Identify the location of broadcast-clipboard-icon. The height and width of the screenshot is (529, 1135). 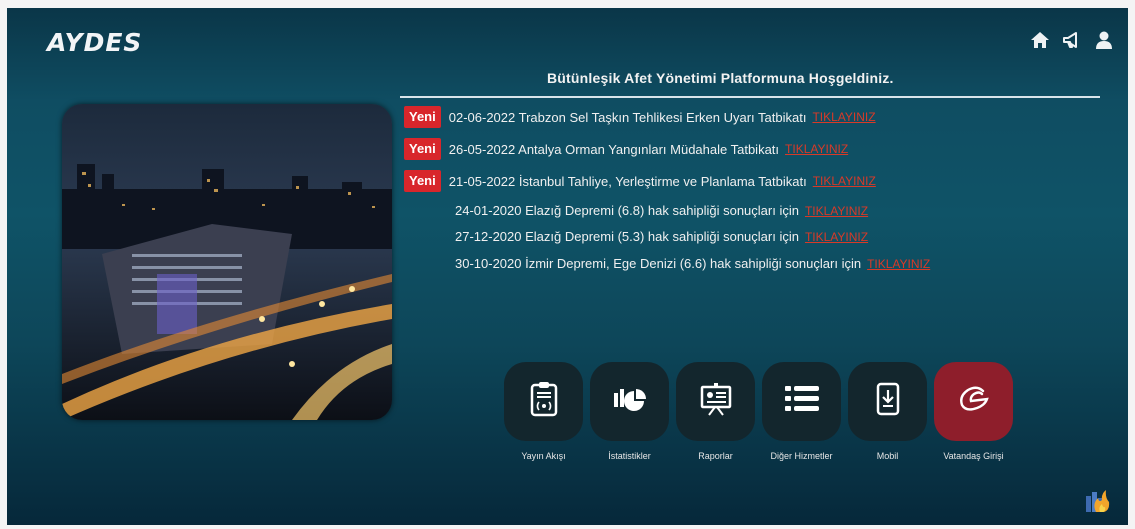
(544, 401).